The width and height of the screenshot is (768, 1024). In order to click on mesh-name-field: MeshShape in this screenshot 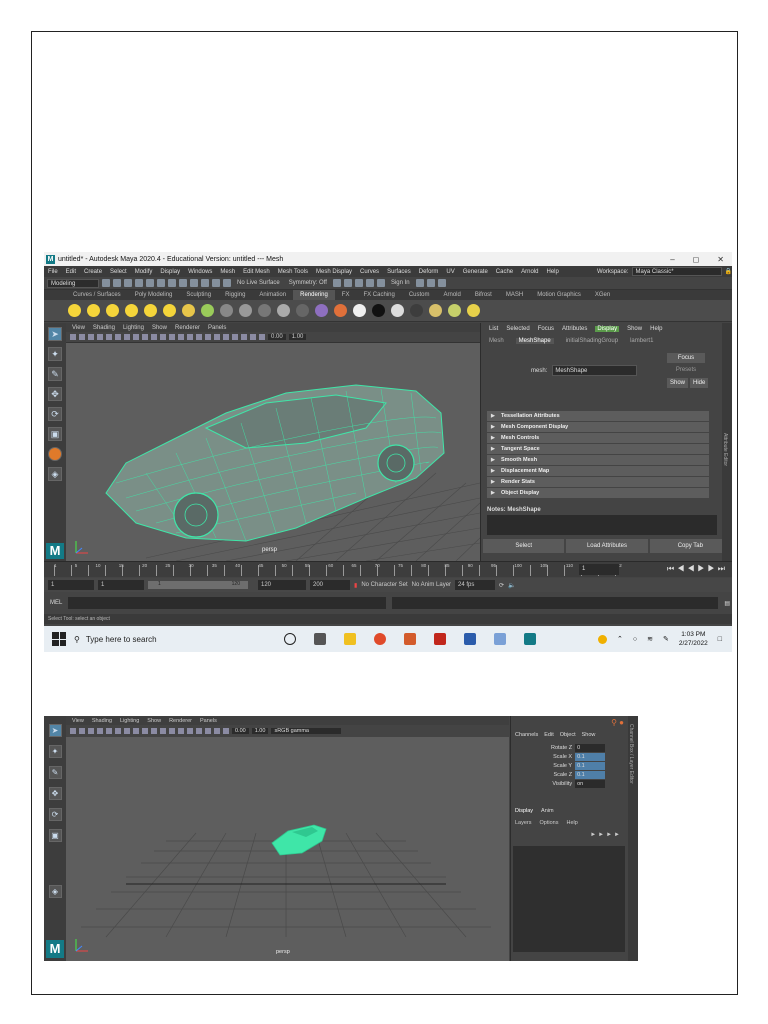, I will do `click(595, 370)`.